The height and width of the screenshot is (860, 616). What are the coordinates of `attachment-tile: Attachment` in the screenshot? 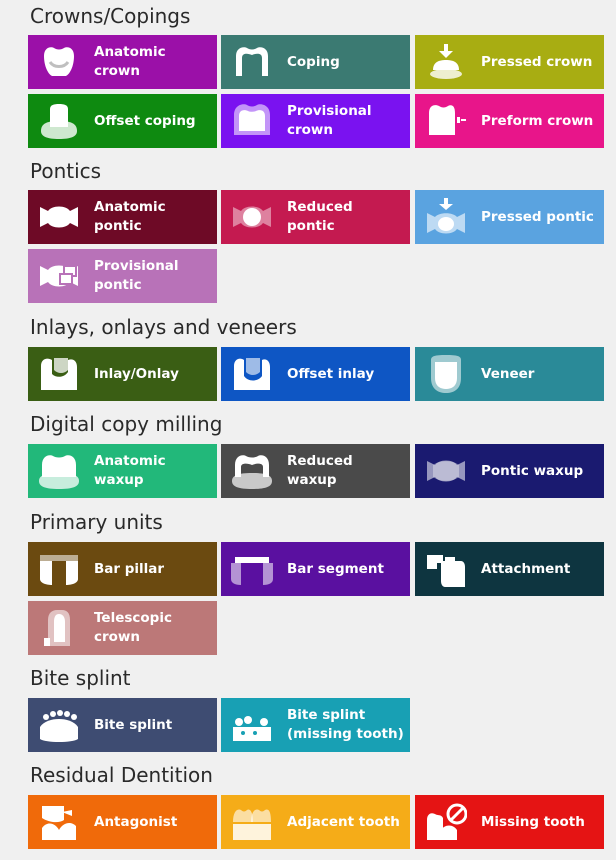 It's located at (509, 569).